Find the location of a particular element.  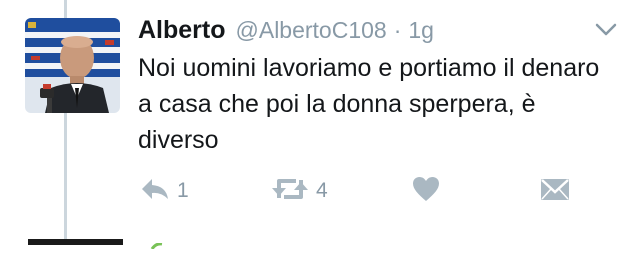

avatar is located at coordinates (72, 65).